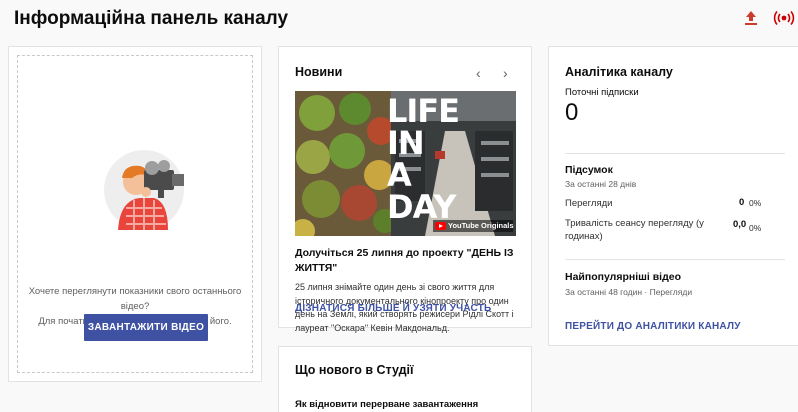 The image size is (798, 412). What do you see at coordinates (421, 207) in the screenshot?
I see `logo-line3: DAY` at bounding box center [421, 207].